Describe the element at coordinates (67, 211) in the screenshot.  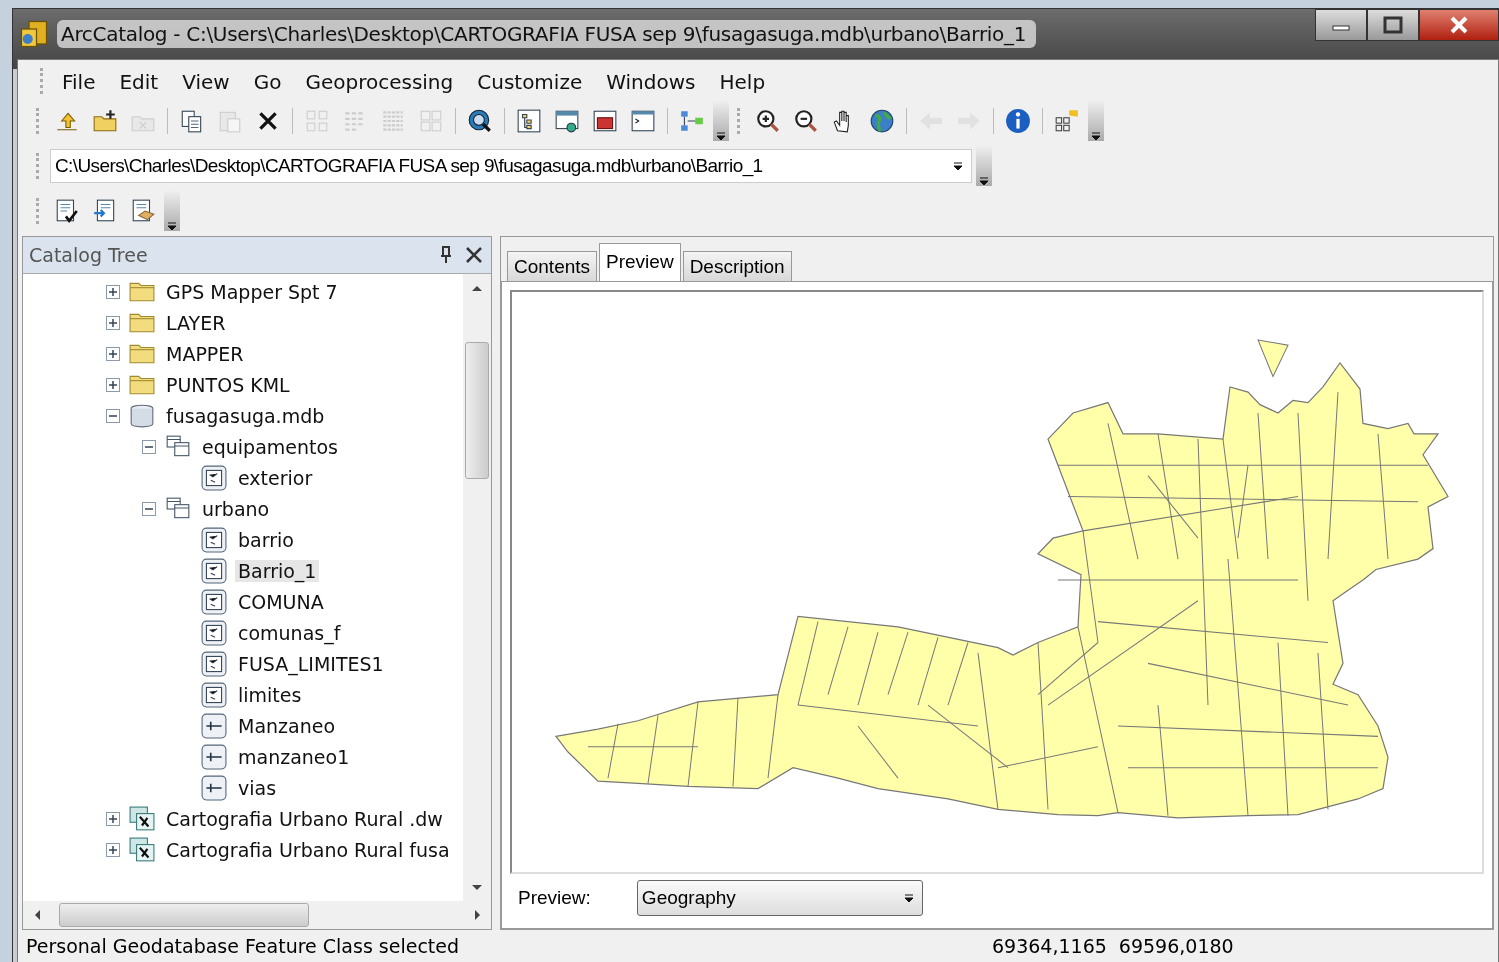
I see `document-check-icon` at that location.